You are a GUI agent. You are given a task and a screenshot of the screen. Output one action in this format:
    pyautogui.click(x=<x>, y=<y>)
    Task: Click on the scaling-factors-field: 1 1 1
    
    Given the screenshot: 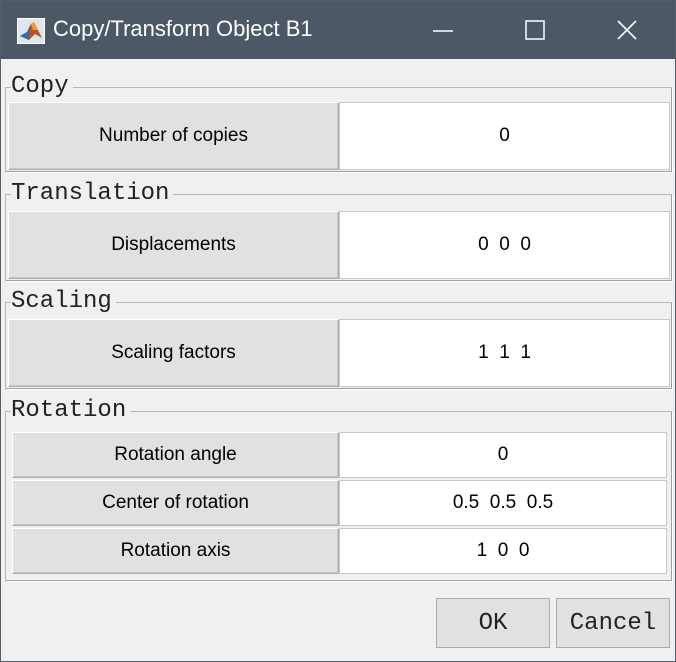 What is the action you would take?
    pyautogui.click(x=504, y=353)
    